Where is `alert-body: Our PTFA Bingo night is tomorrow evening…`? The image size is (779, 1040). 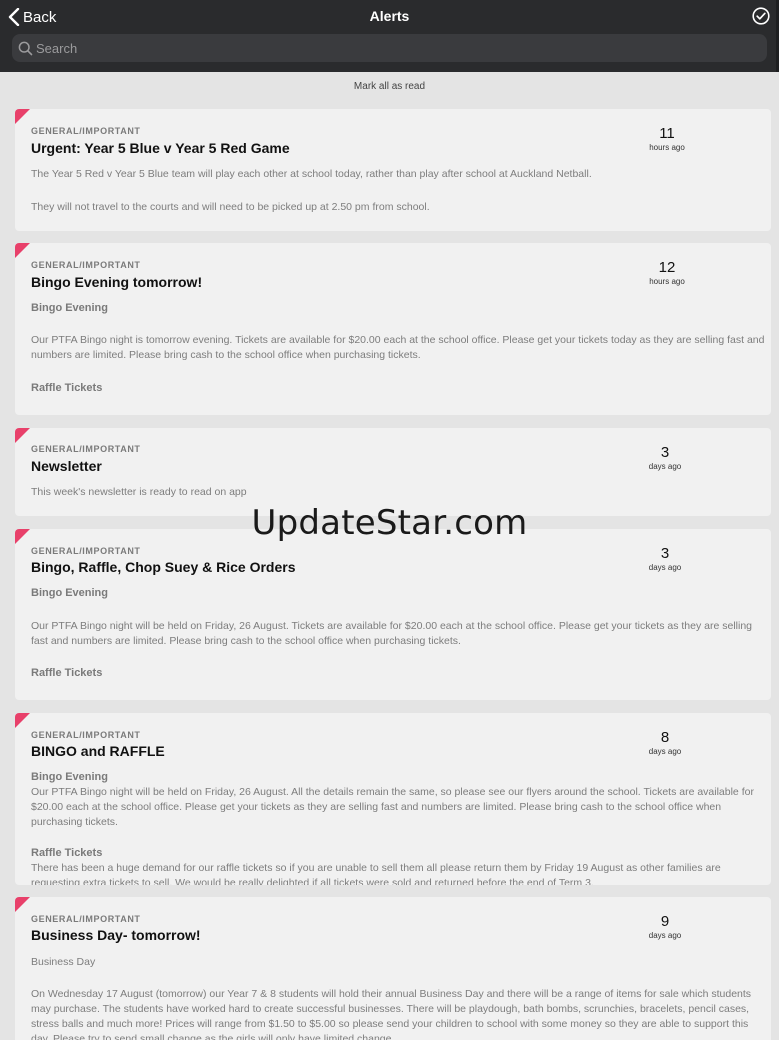 alert-body: Our PTFA Bingo night is tomorrow evening… is located at coordinates (398, 347).